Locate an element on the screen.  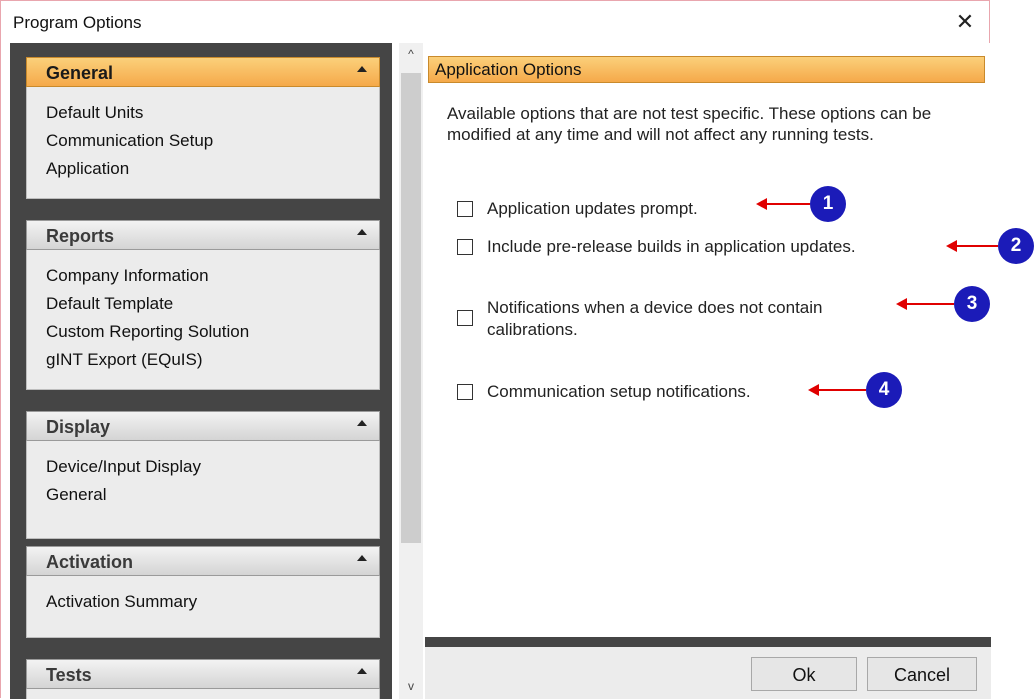
nav-group-body: Device/Input Display General is located at coordinates (203, 490).